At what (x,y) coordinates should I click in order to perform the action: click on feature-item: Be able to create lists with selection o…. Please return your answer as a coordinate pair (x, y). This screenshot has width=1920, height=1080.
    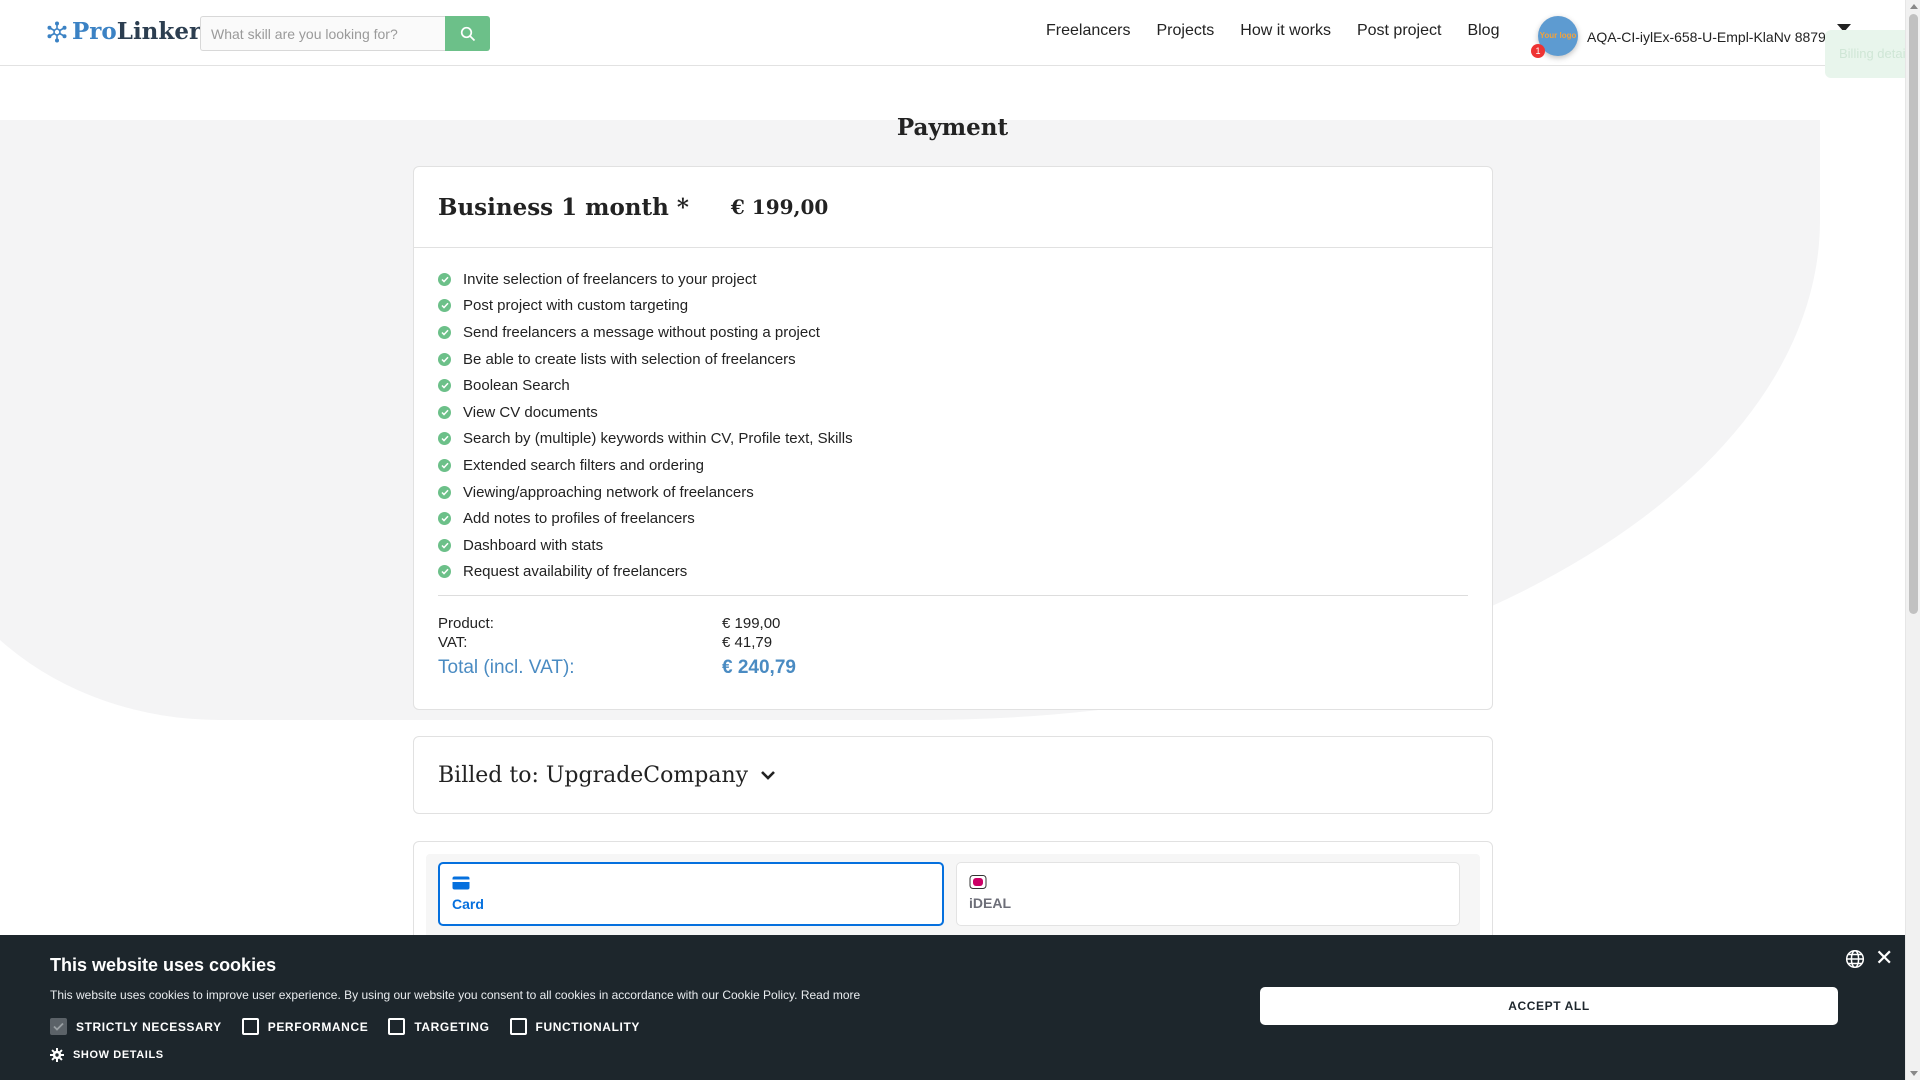
    Looking at the image, I should click on (965, 359).